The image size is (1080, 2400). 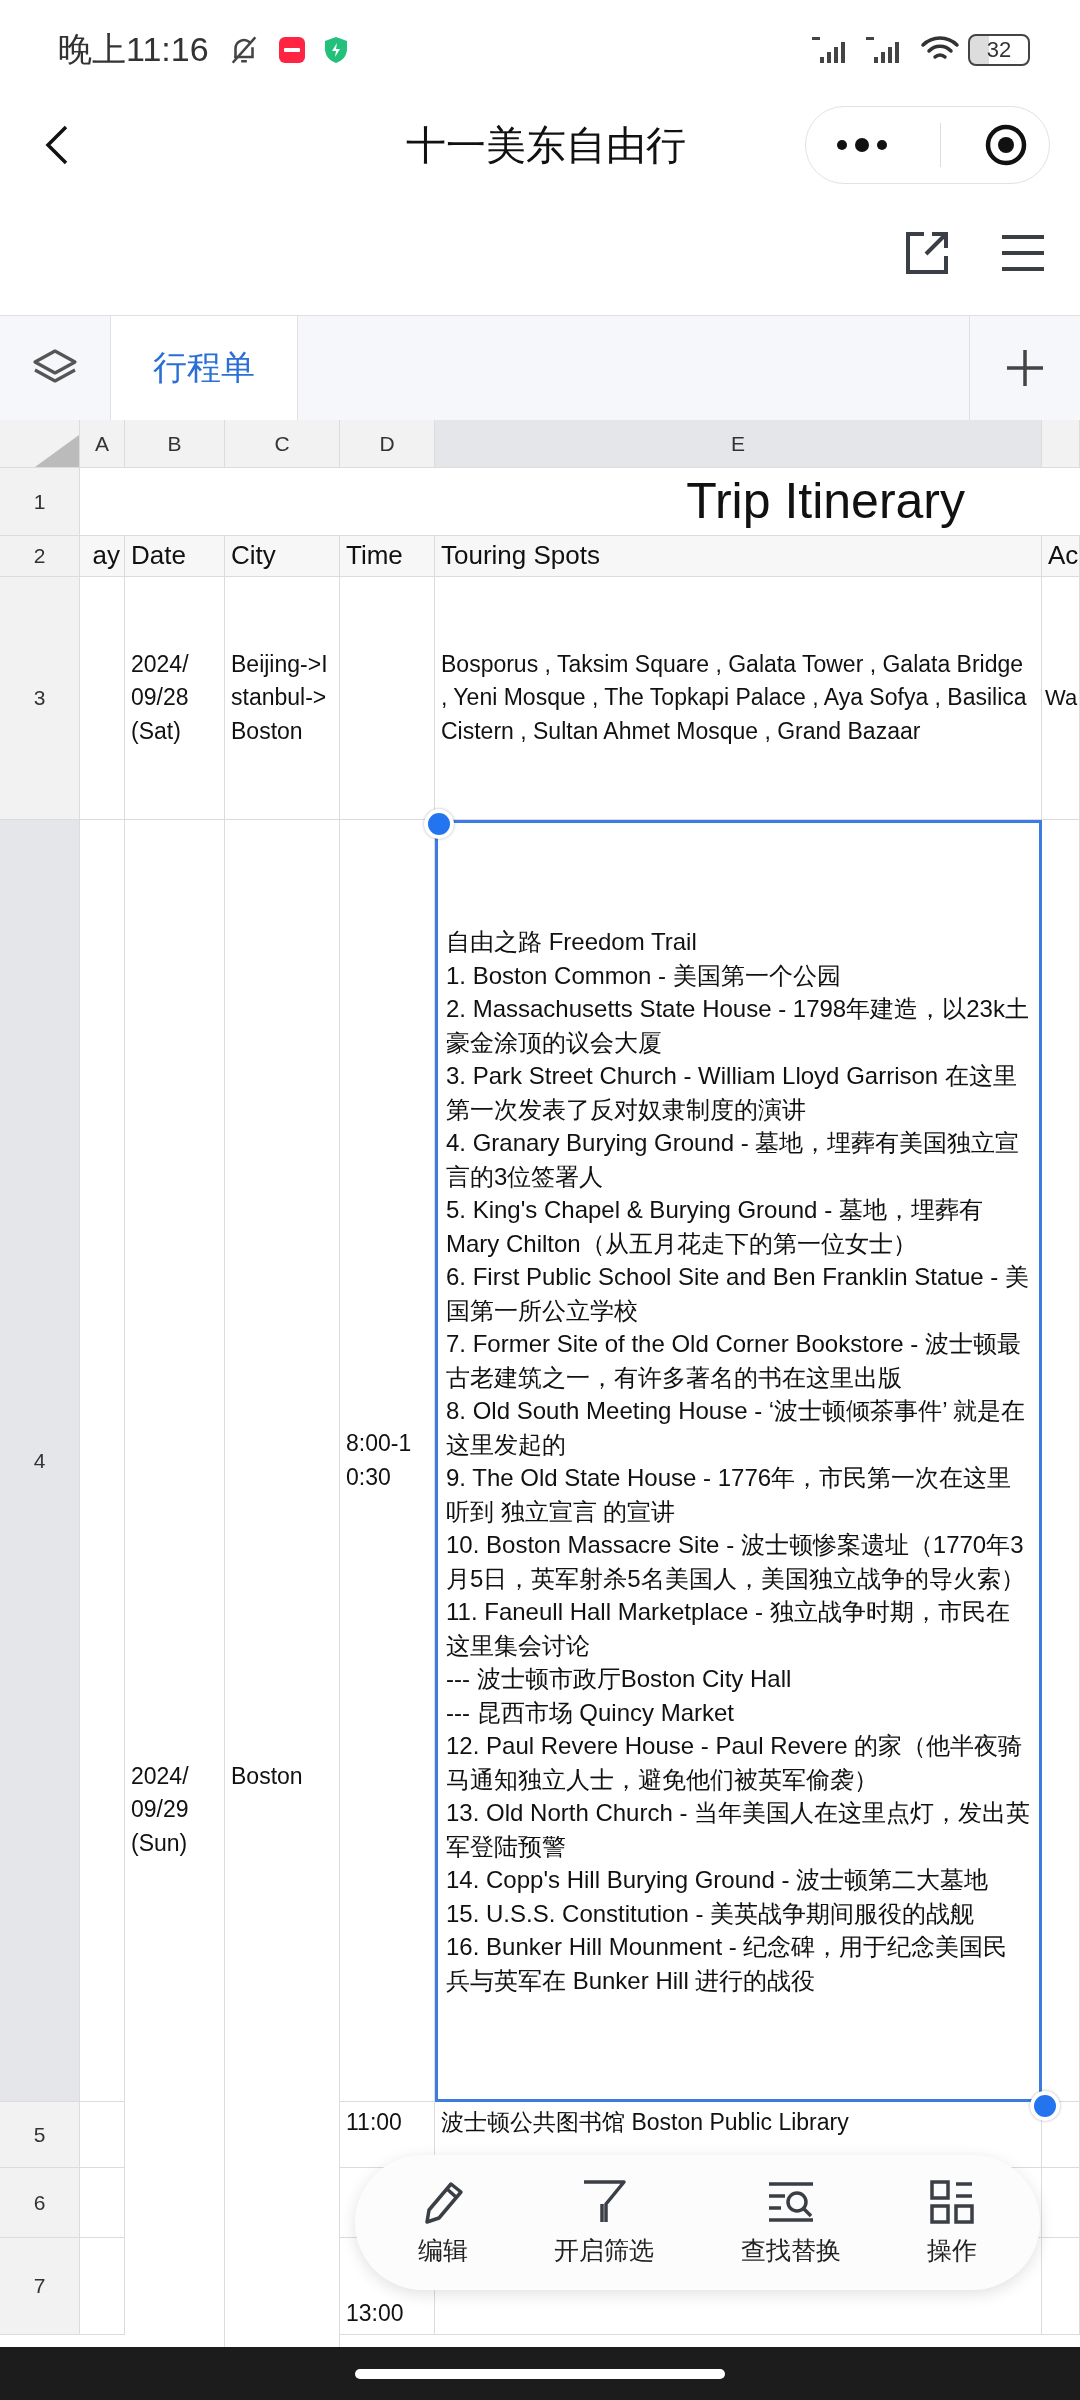 I want to click on toolbar-button: 开启筛选, so click(x=604, y=2222).